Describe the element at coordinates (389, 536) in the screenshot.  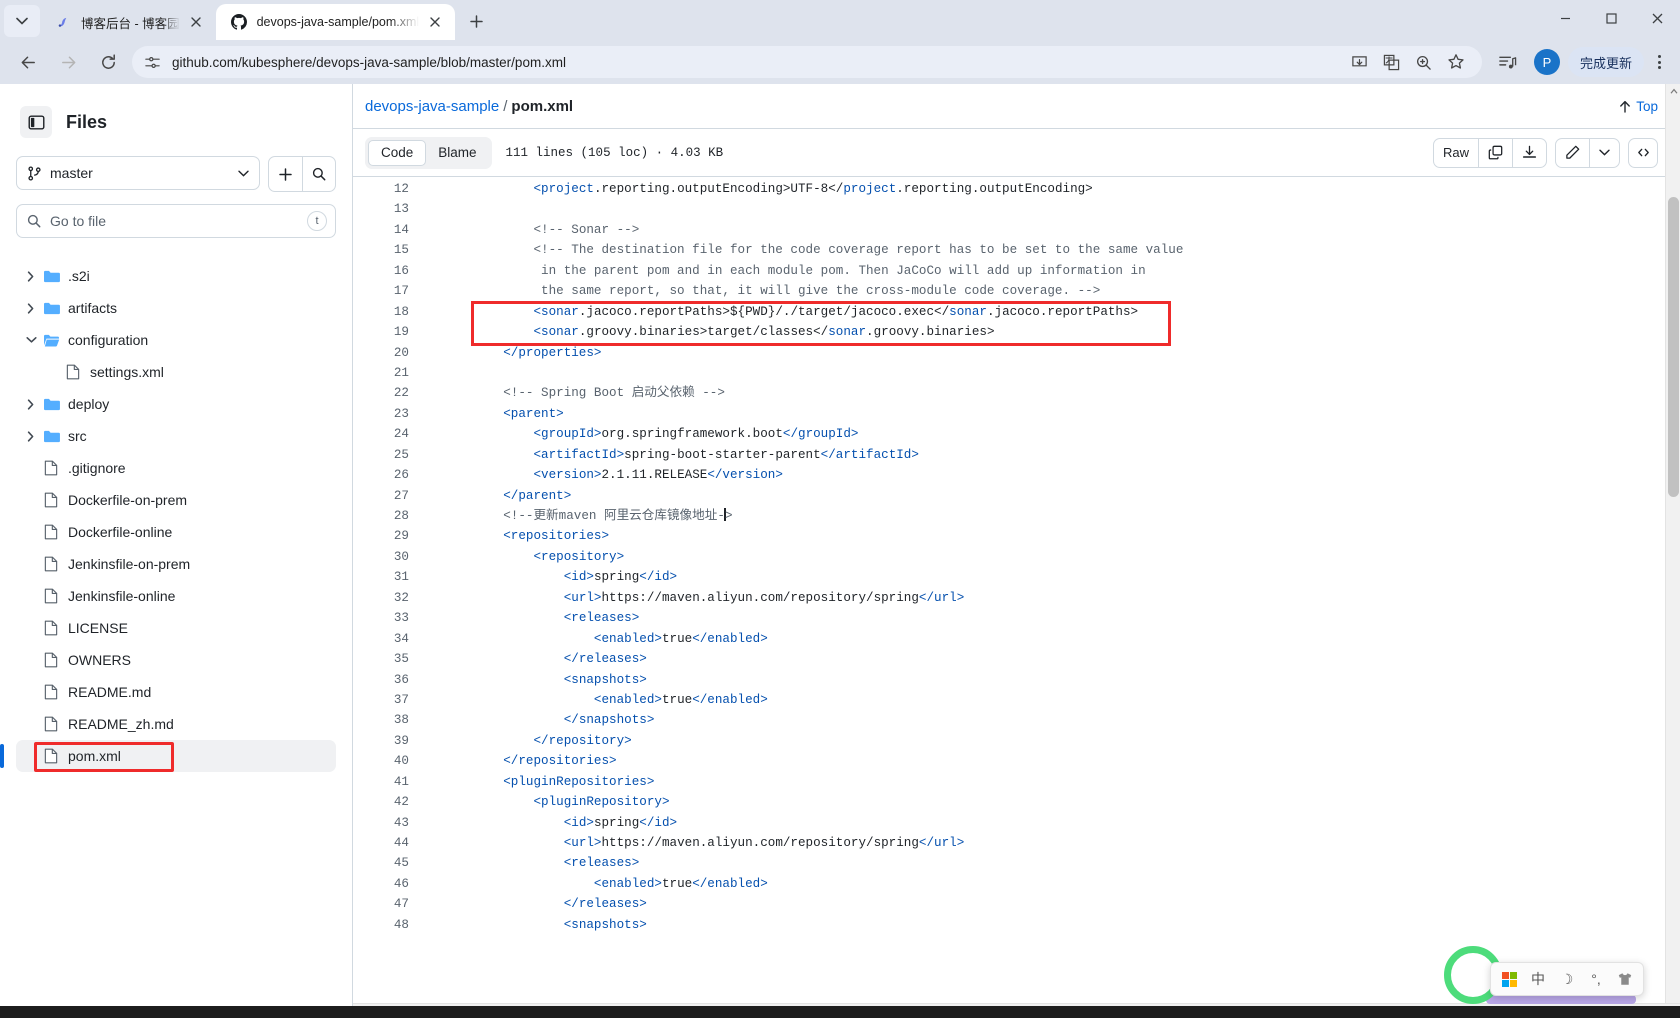
I see `line-number: 29` at that location.